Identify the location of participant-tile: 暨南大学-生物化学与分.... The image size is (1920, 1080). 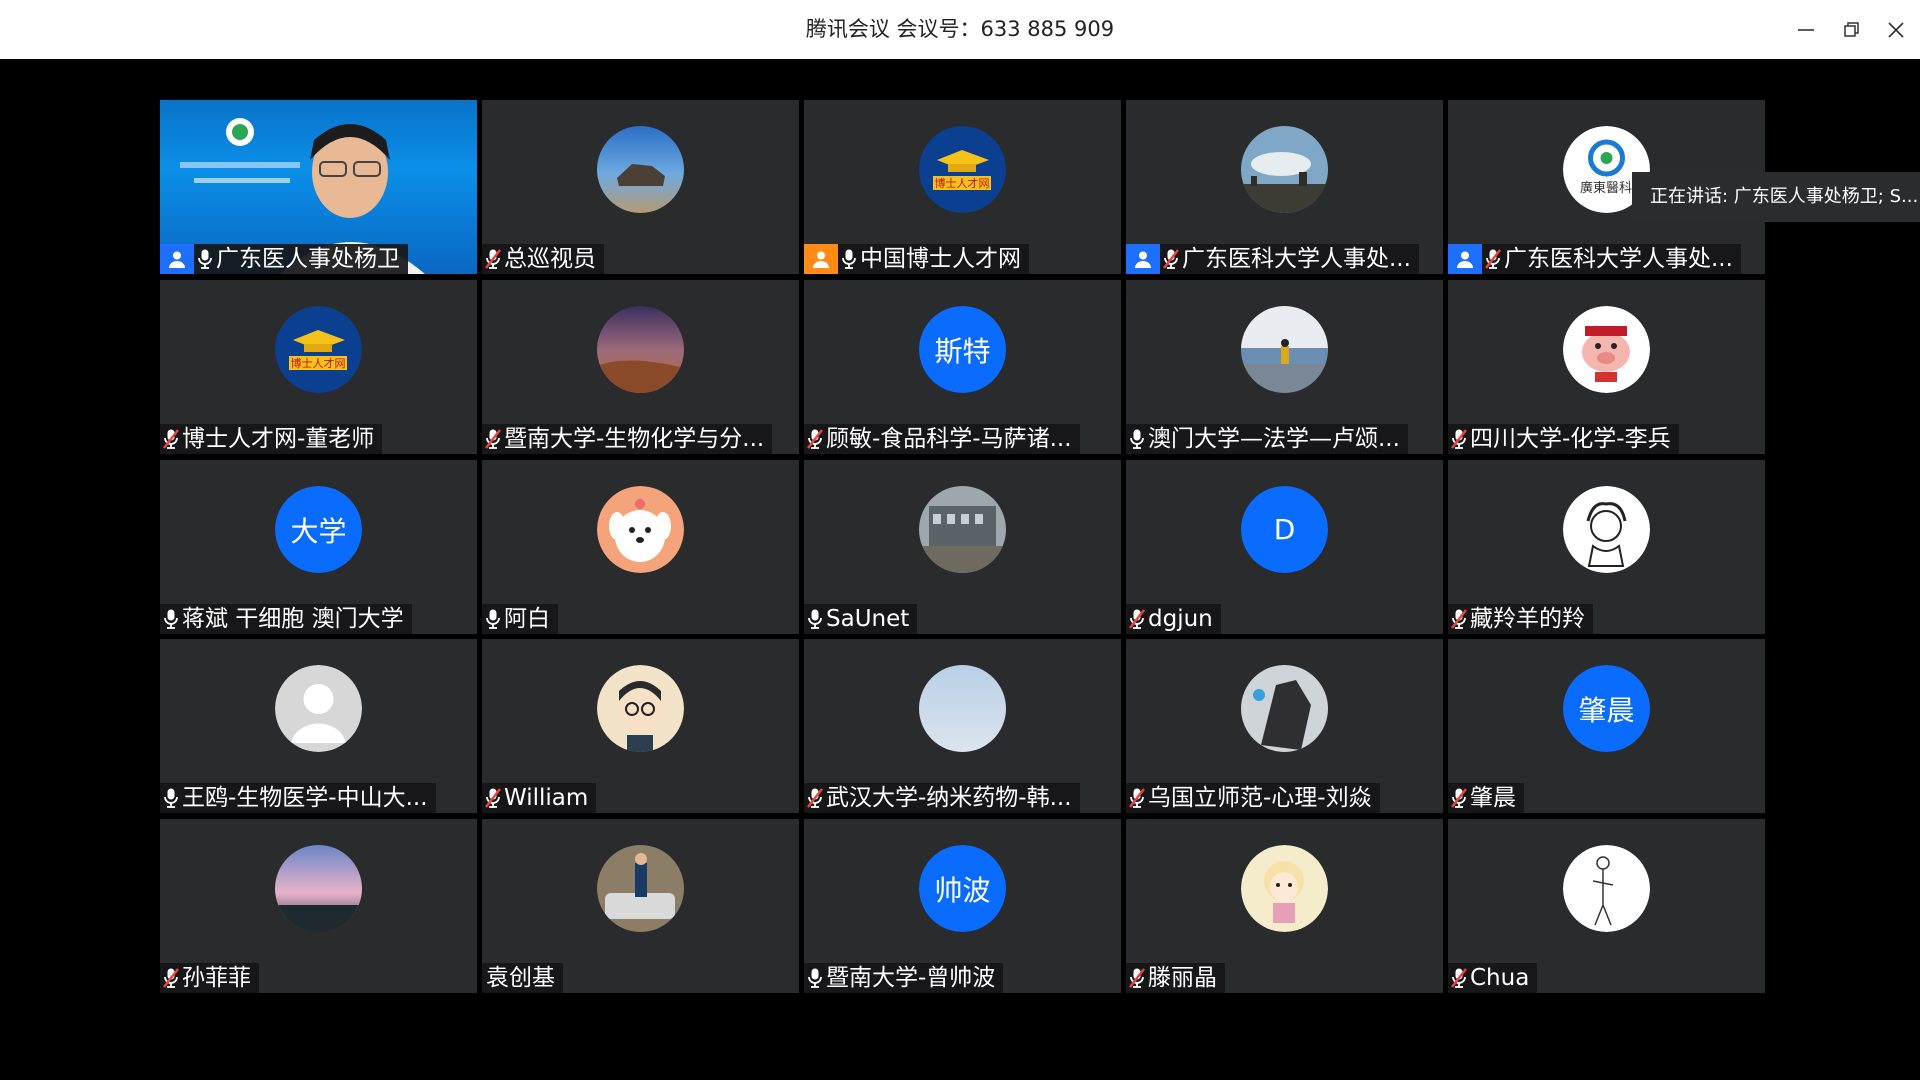
(640, 367).